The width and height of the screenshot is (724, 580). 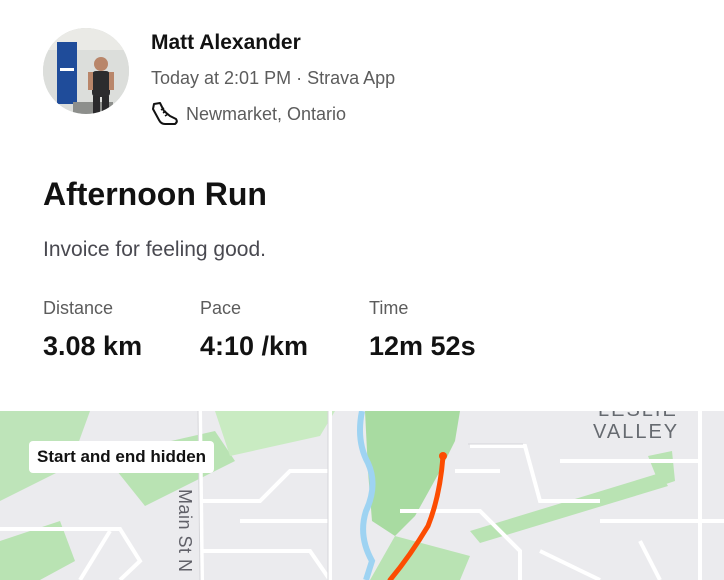 I want to click on stat-value: 3.08 km, so click(x=93, y=346).